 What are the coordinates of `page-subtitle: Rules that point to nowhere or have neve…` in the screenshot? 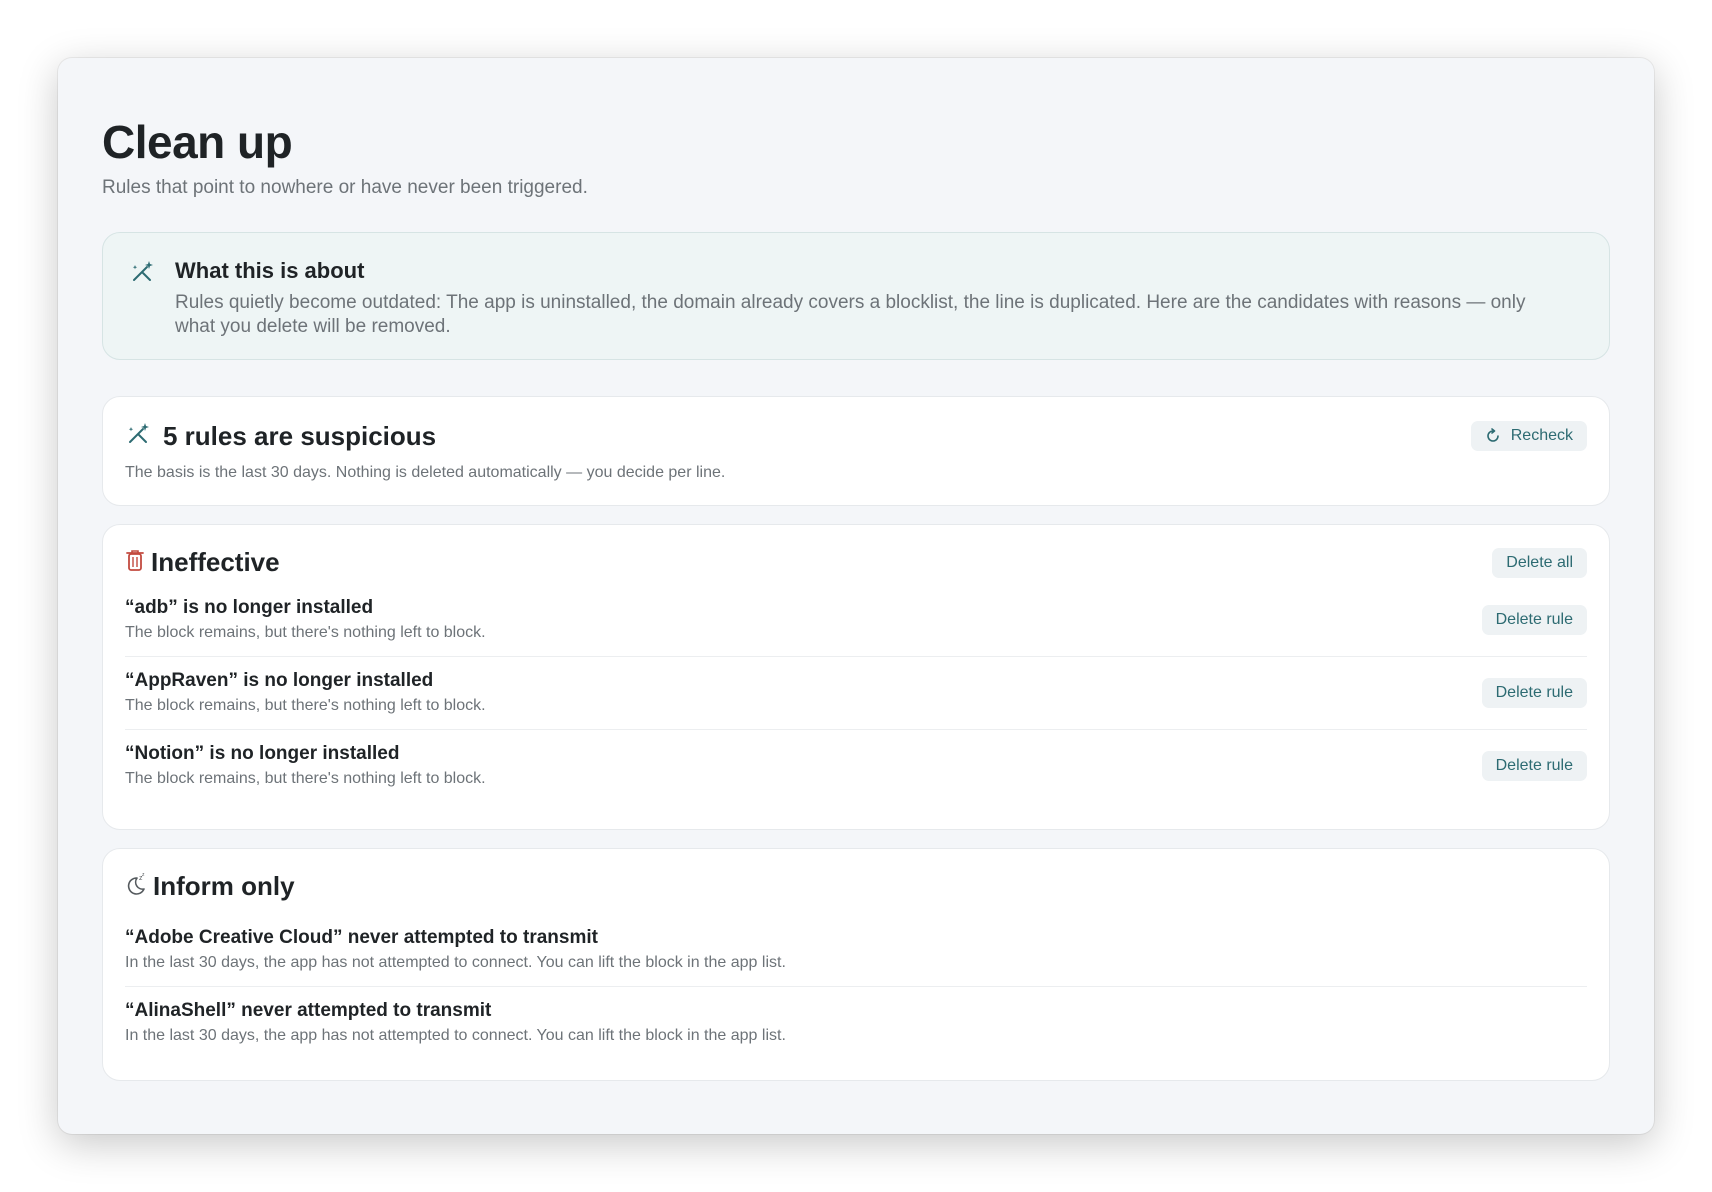 It's located at (345, 187).